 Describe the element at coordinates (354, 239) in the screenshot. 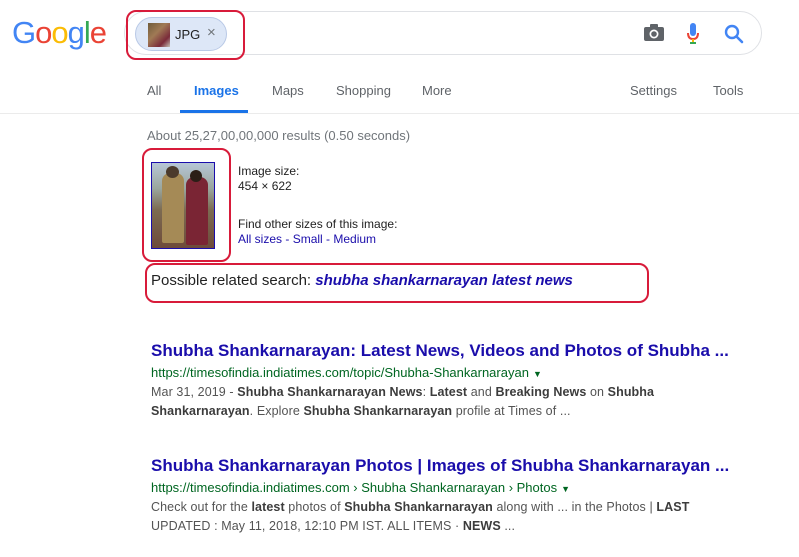

I see `medium-size-link: Medium` at that location.